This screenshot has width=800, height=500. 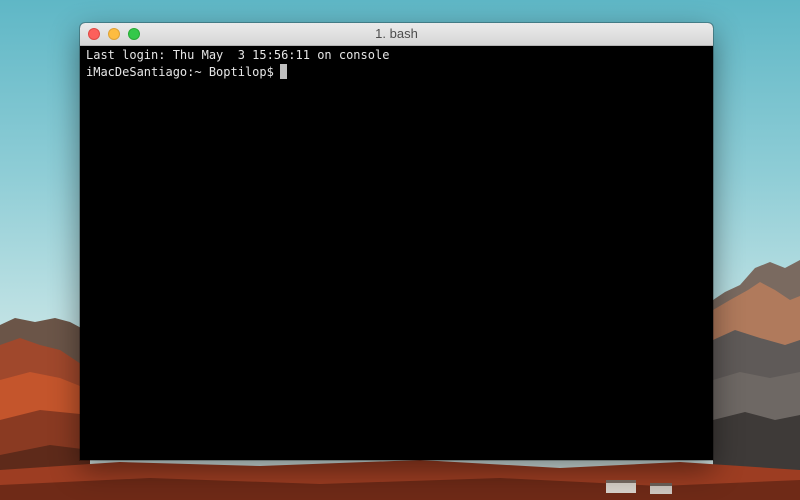 I want to click on window-title: 1. bash, so click(x=396, y=33).